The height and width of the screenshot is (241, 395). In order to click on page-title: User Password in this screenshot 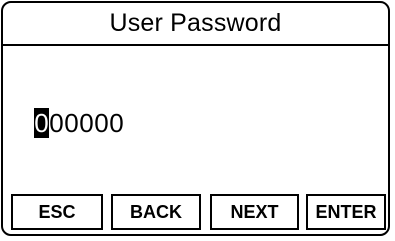, I will do `click(195, 23)`.